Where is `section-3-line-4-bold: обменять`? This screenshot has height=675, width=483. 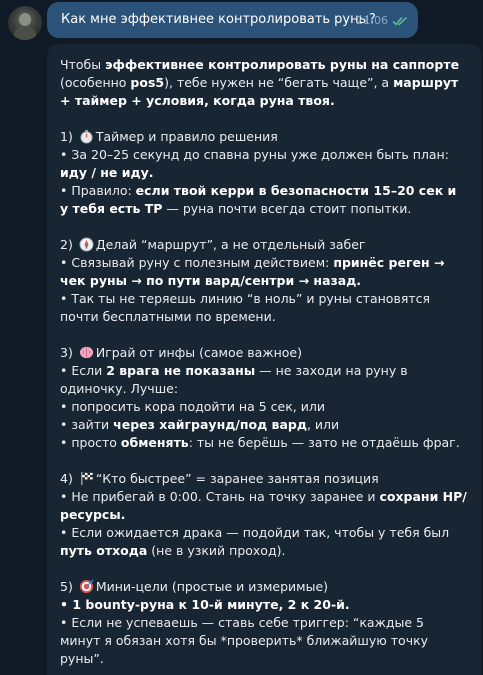 section-3-line-4-bold: обменять is located at coordinates (154, 442).